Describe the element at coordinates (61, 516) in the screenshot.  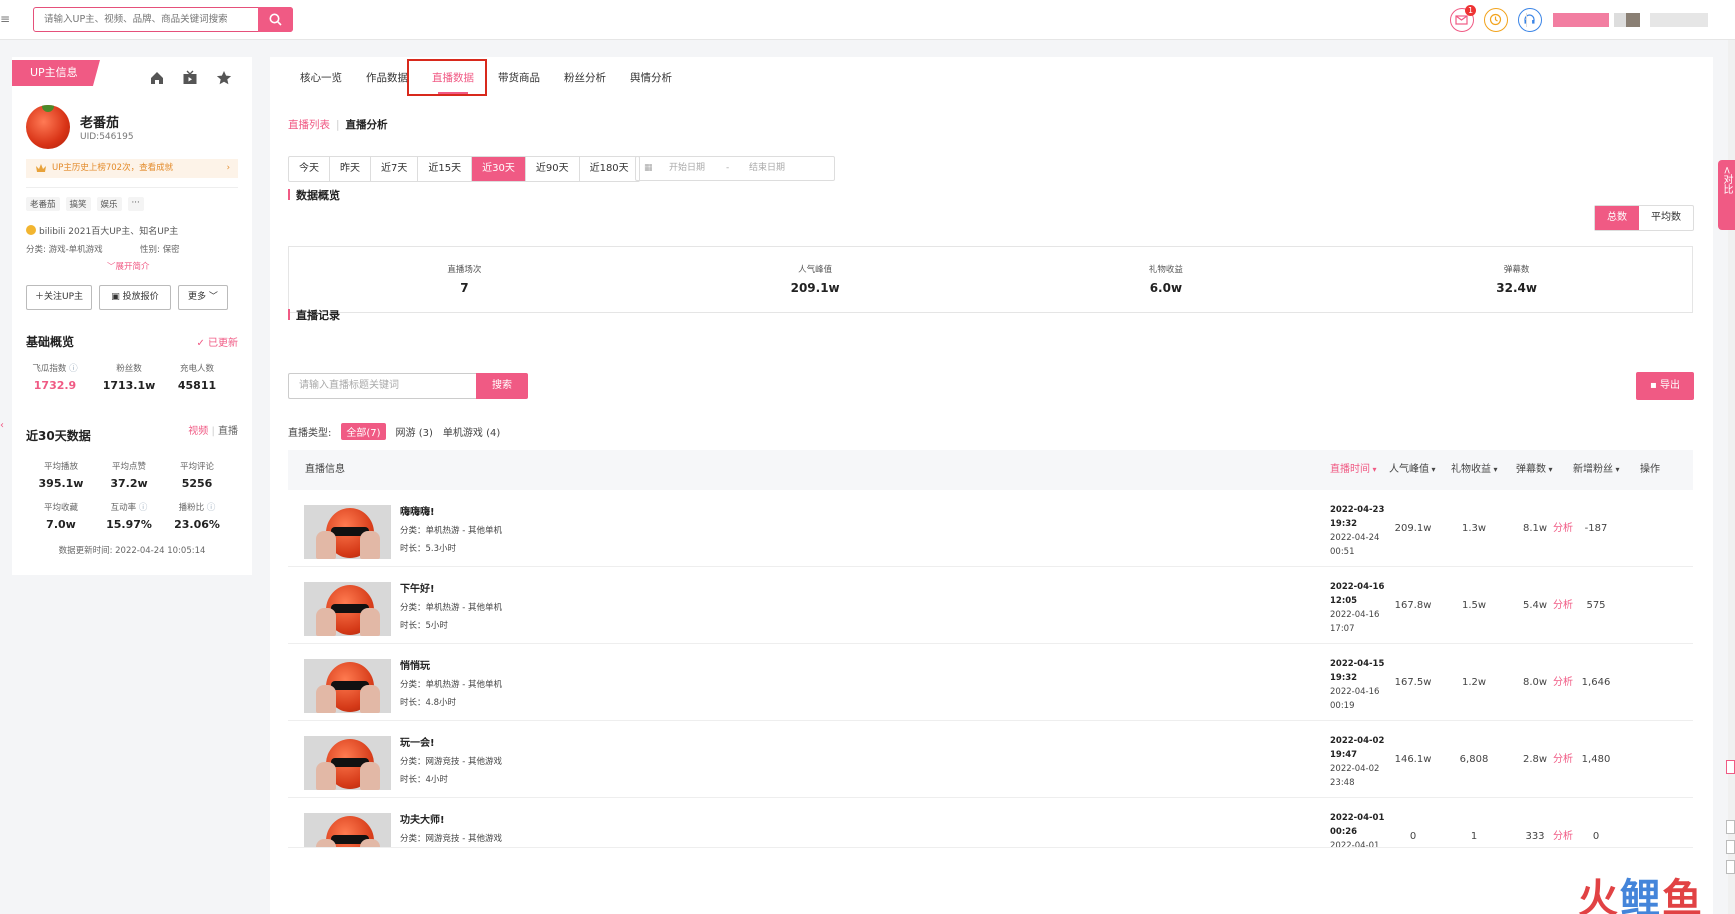
I see `stat-avg-favorite: 平均收藏 7.0w` at that location.